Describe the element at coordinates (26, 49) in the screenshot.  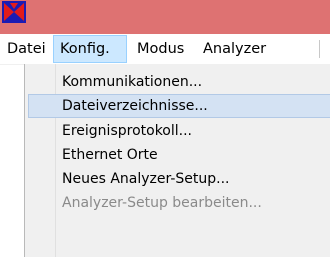
I see `menu-datei-label: Datei` at that location.